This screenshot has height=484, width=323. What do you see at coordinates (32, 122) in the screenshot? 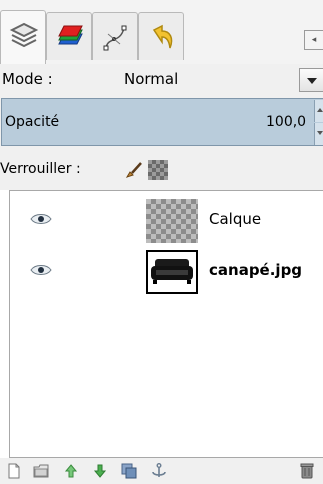
I see `opacity-label: Opacité` at bounding box center [32, 122].